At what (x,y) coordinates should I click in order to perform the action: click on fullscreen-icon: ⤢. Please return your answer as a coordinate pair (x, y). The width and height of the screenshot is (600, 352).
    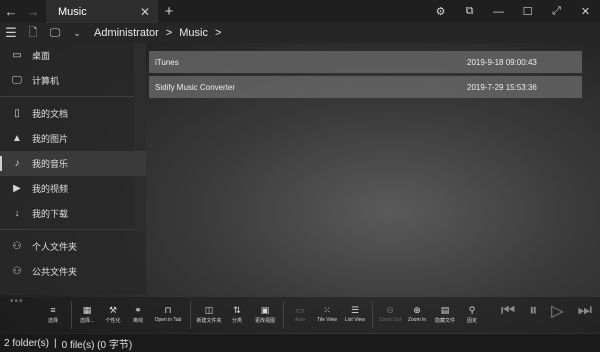
    Looking at the image, I should click on (556, 11).